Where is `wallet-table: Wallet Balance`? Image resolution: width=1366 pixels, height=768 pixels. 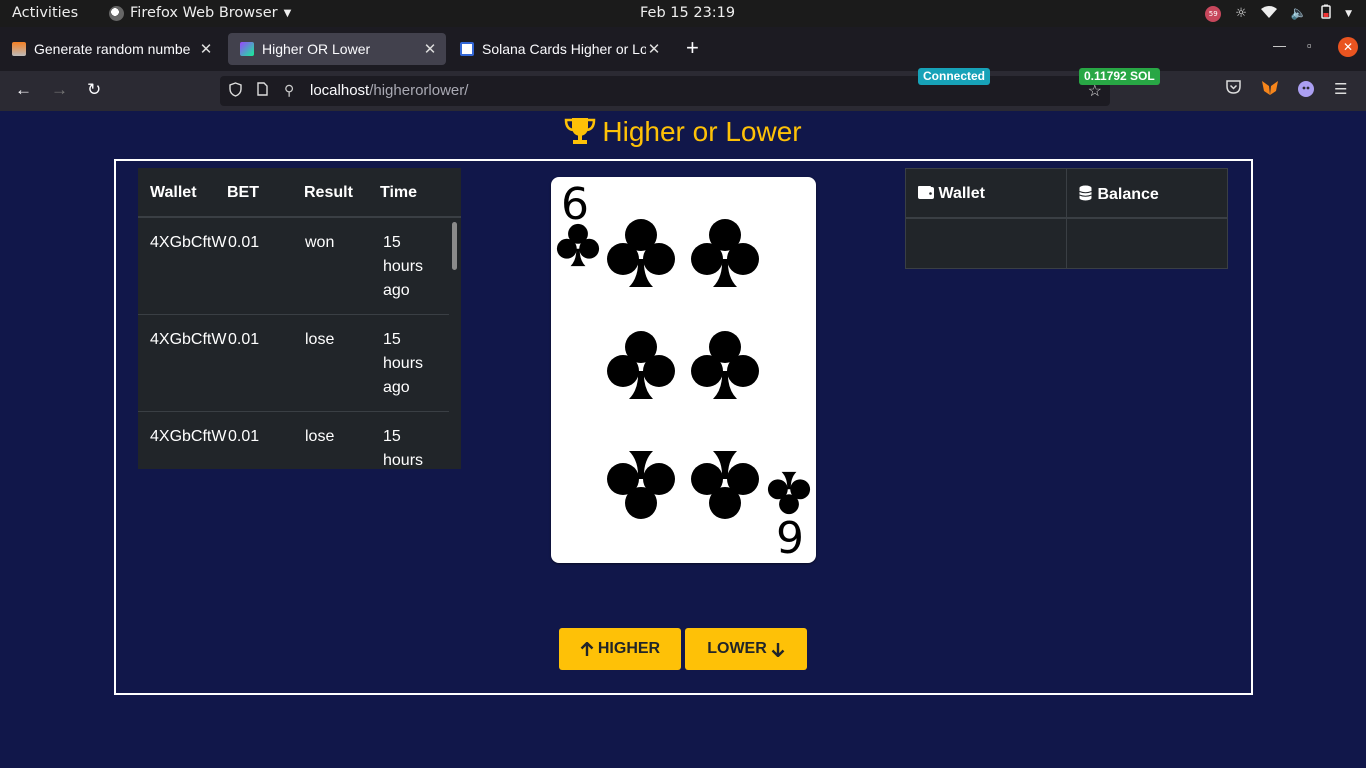 wallet-table: Wallet Balance is located at coordinates (1066, 218).